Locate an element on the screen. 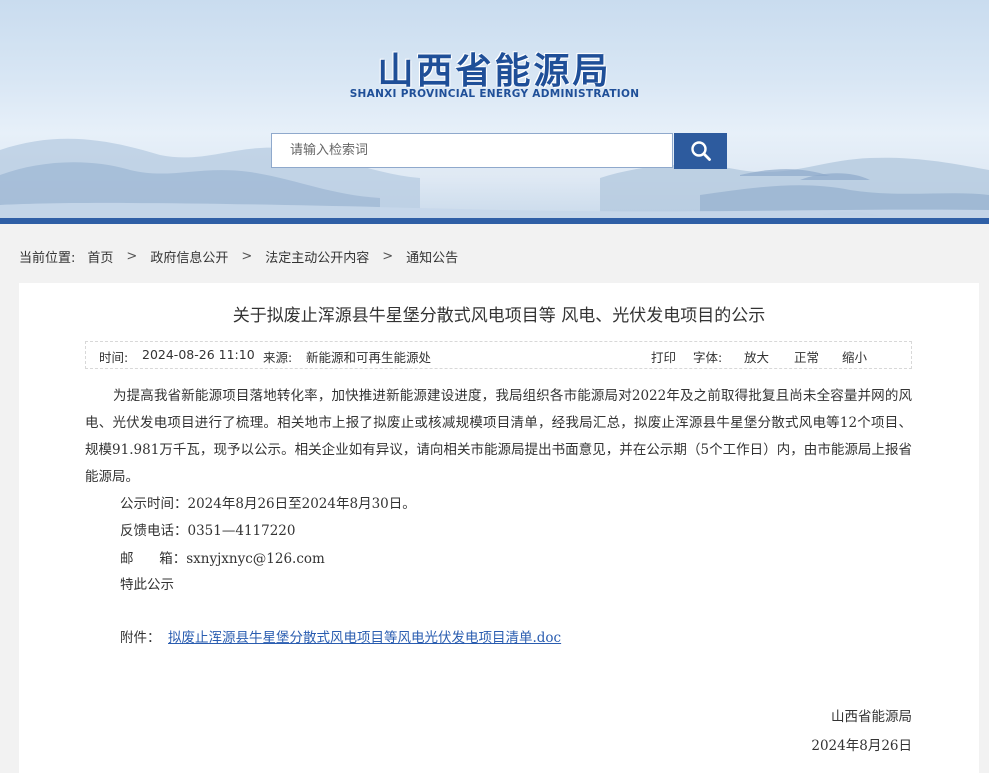 Image resolution: width=989 pixels, height=773 pixels. publish-time-label: 时间: is located at coordinates (114, 357).